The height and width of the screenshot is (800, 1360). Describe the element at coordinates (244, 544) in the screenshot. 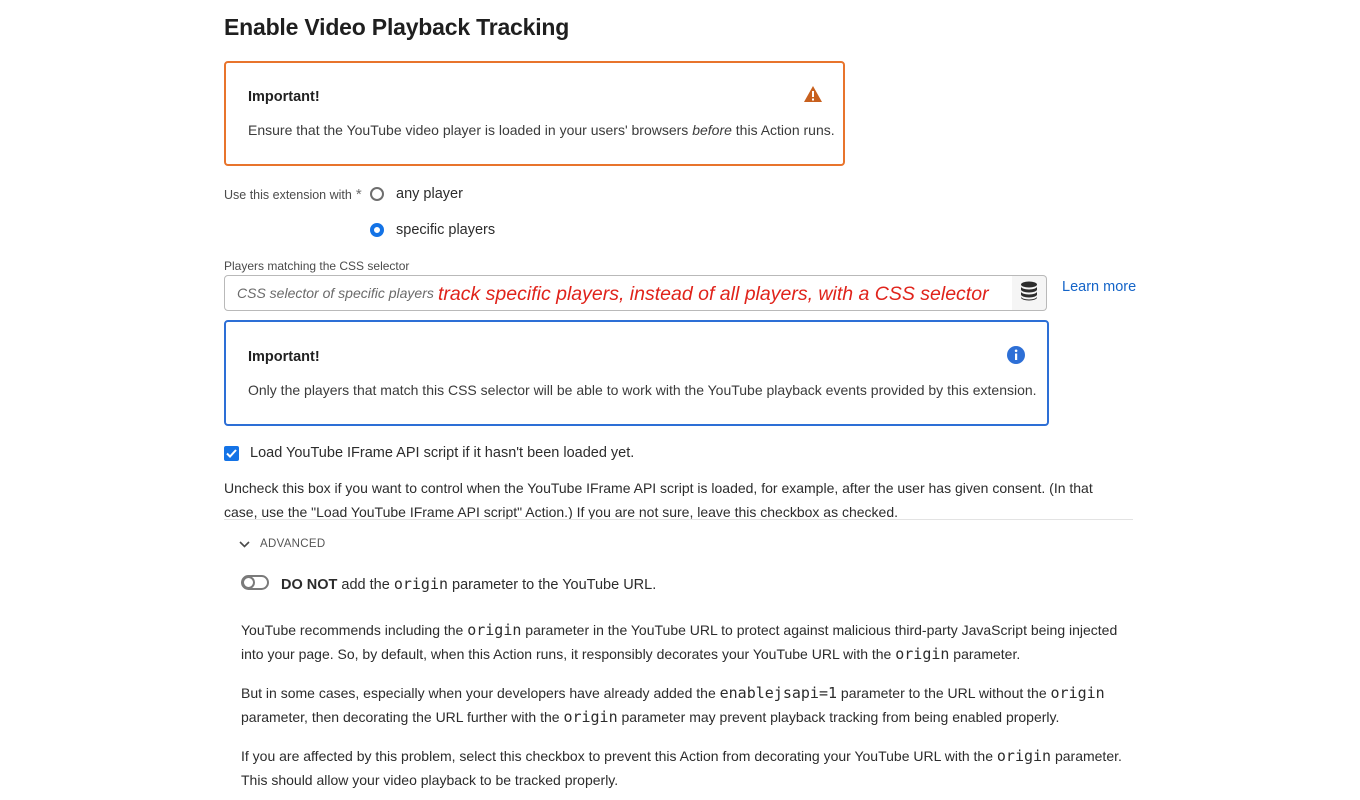

I see `chevron-down-icon` at that location.